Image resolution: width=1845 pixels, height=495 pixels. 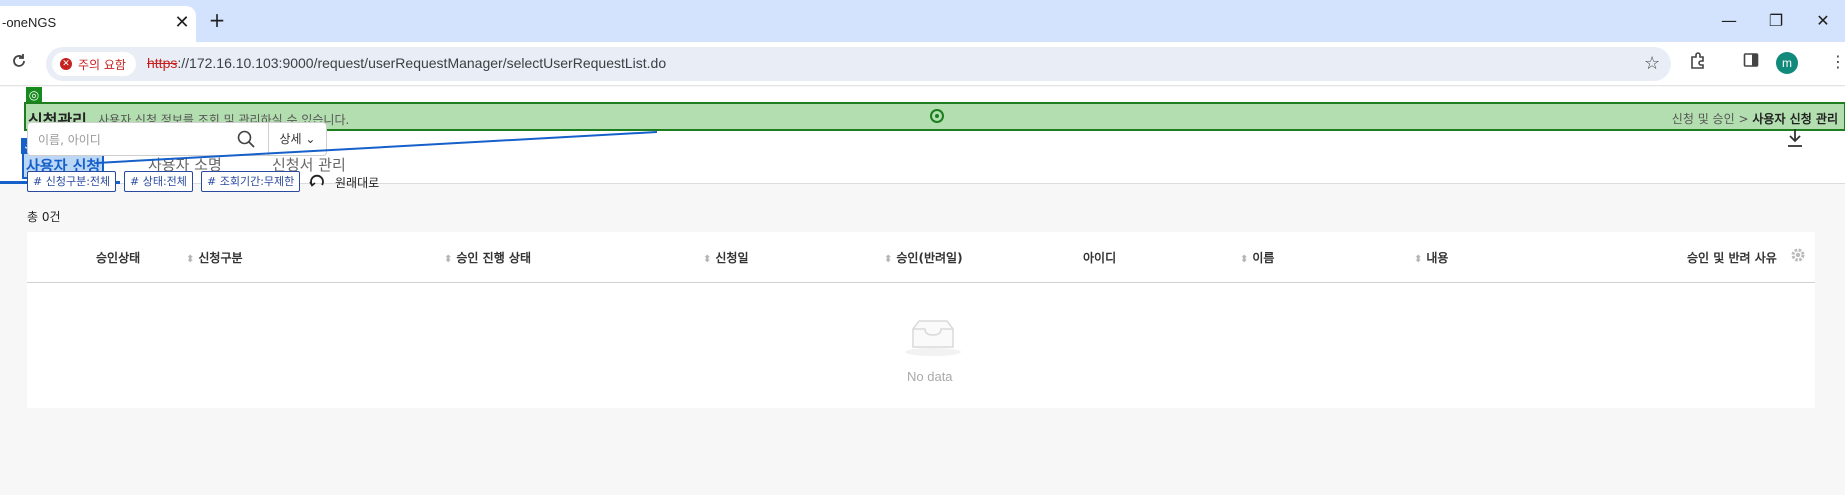 I want to click on browser-tab: -oneNGS ✕, so click(x=98, y=24).